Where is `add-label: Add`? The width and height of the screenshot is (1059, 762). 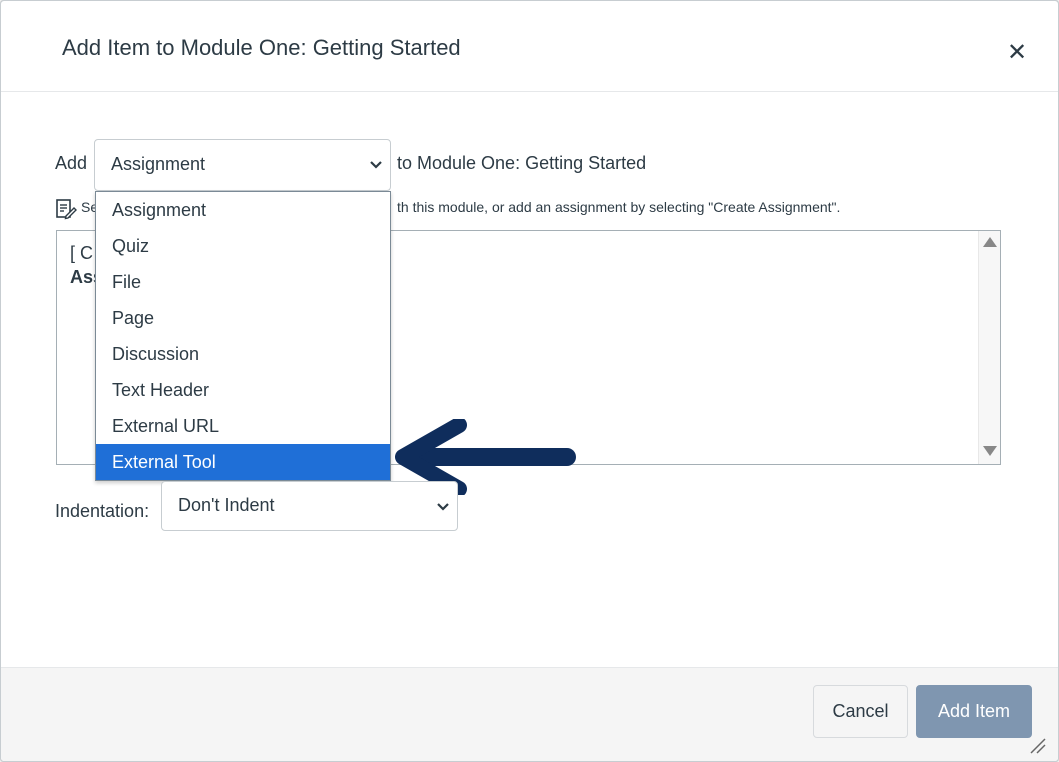
add-label: Add is located at coordinates (71, 163).